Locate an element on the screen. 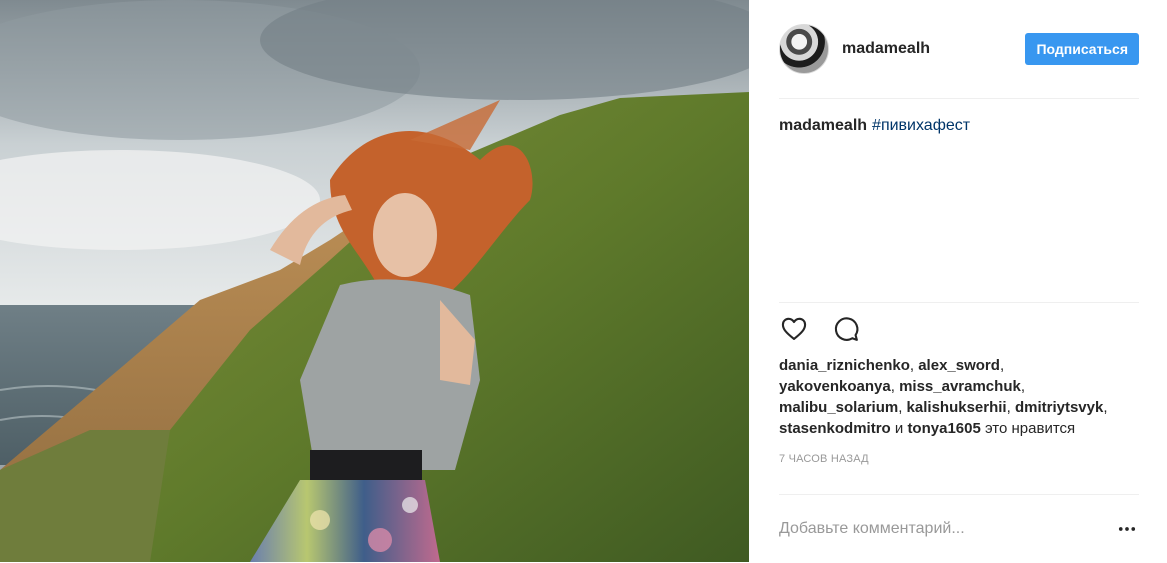 The height and width of the screenshot is (563, 1167). post-header: madamealh Подписаться is located at coordinates (959, 49).